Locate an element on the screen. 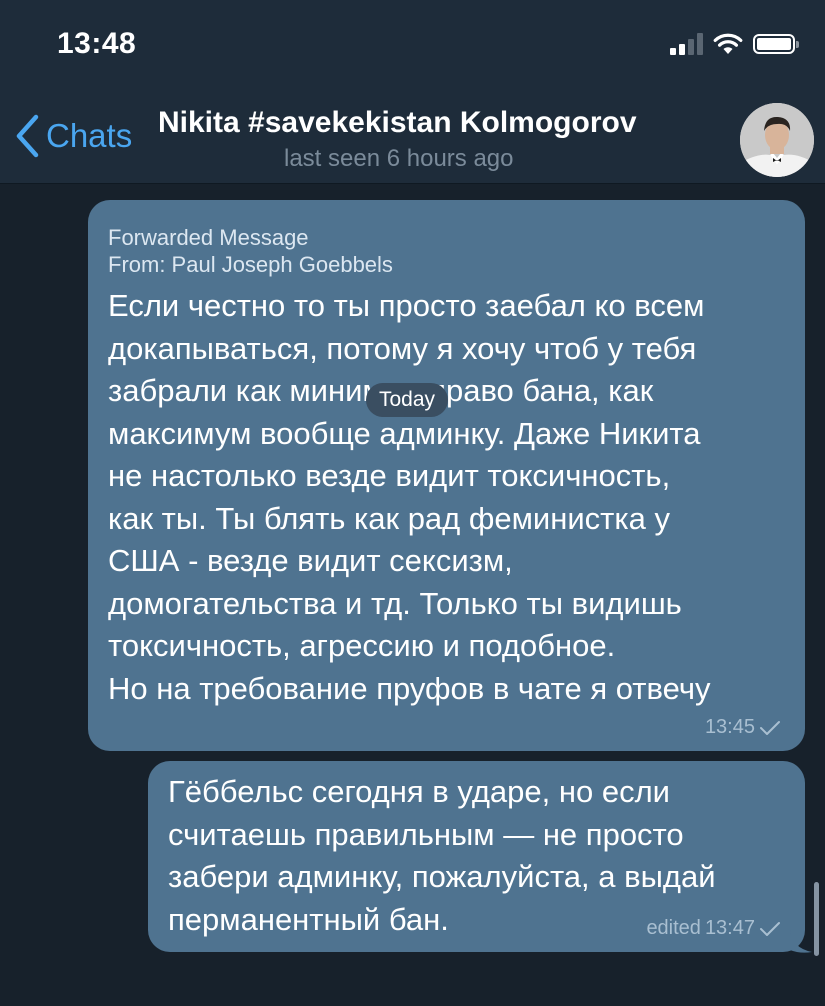 This screenshot has width=825, height=1006. signal-icon is located at coordinates (686, 44).